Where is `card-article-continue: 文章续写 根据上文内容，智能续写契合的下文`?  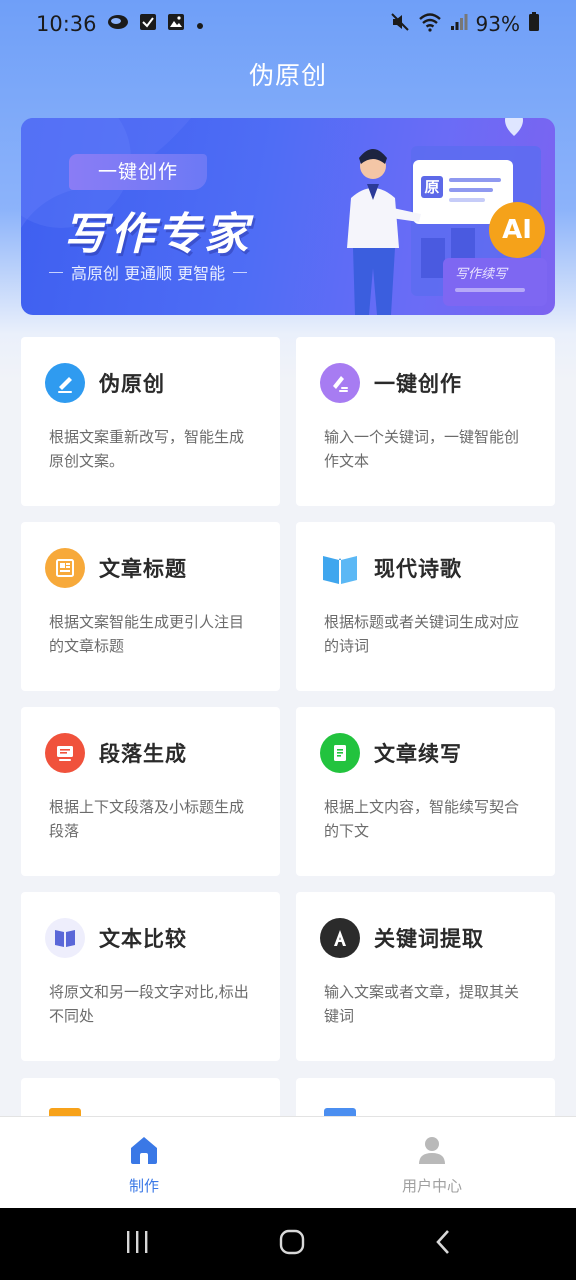
card-article-continue: 文章续写 根据上文内容，智能续写契合的下文 is located at coordinates (425, 791).